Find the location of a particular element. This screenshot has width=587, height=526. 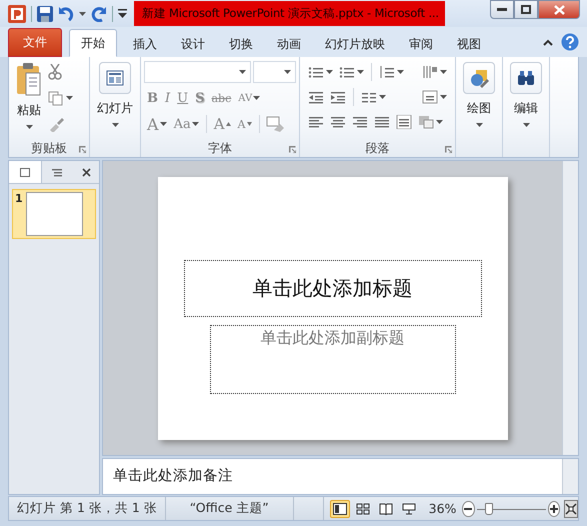

maximize-icon is located at coordinates (526, 9).